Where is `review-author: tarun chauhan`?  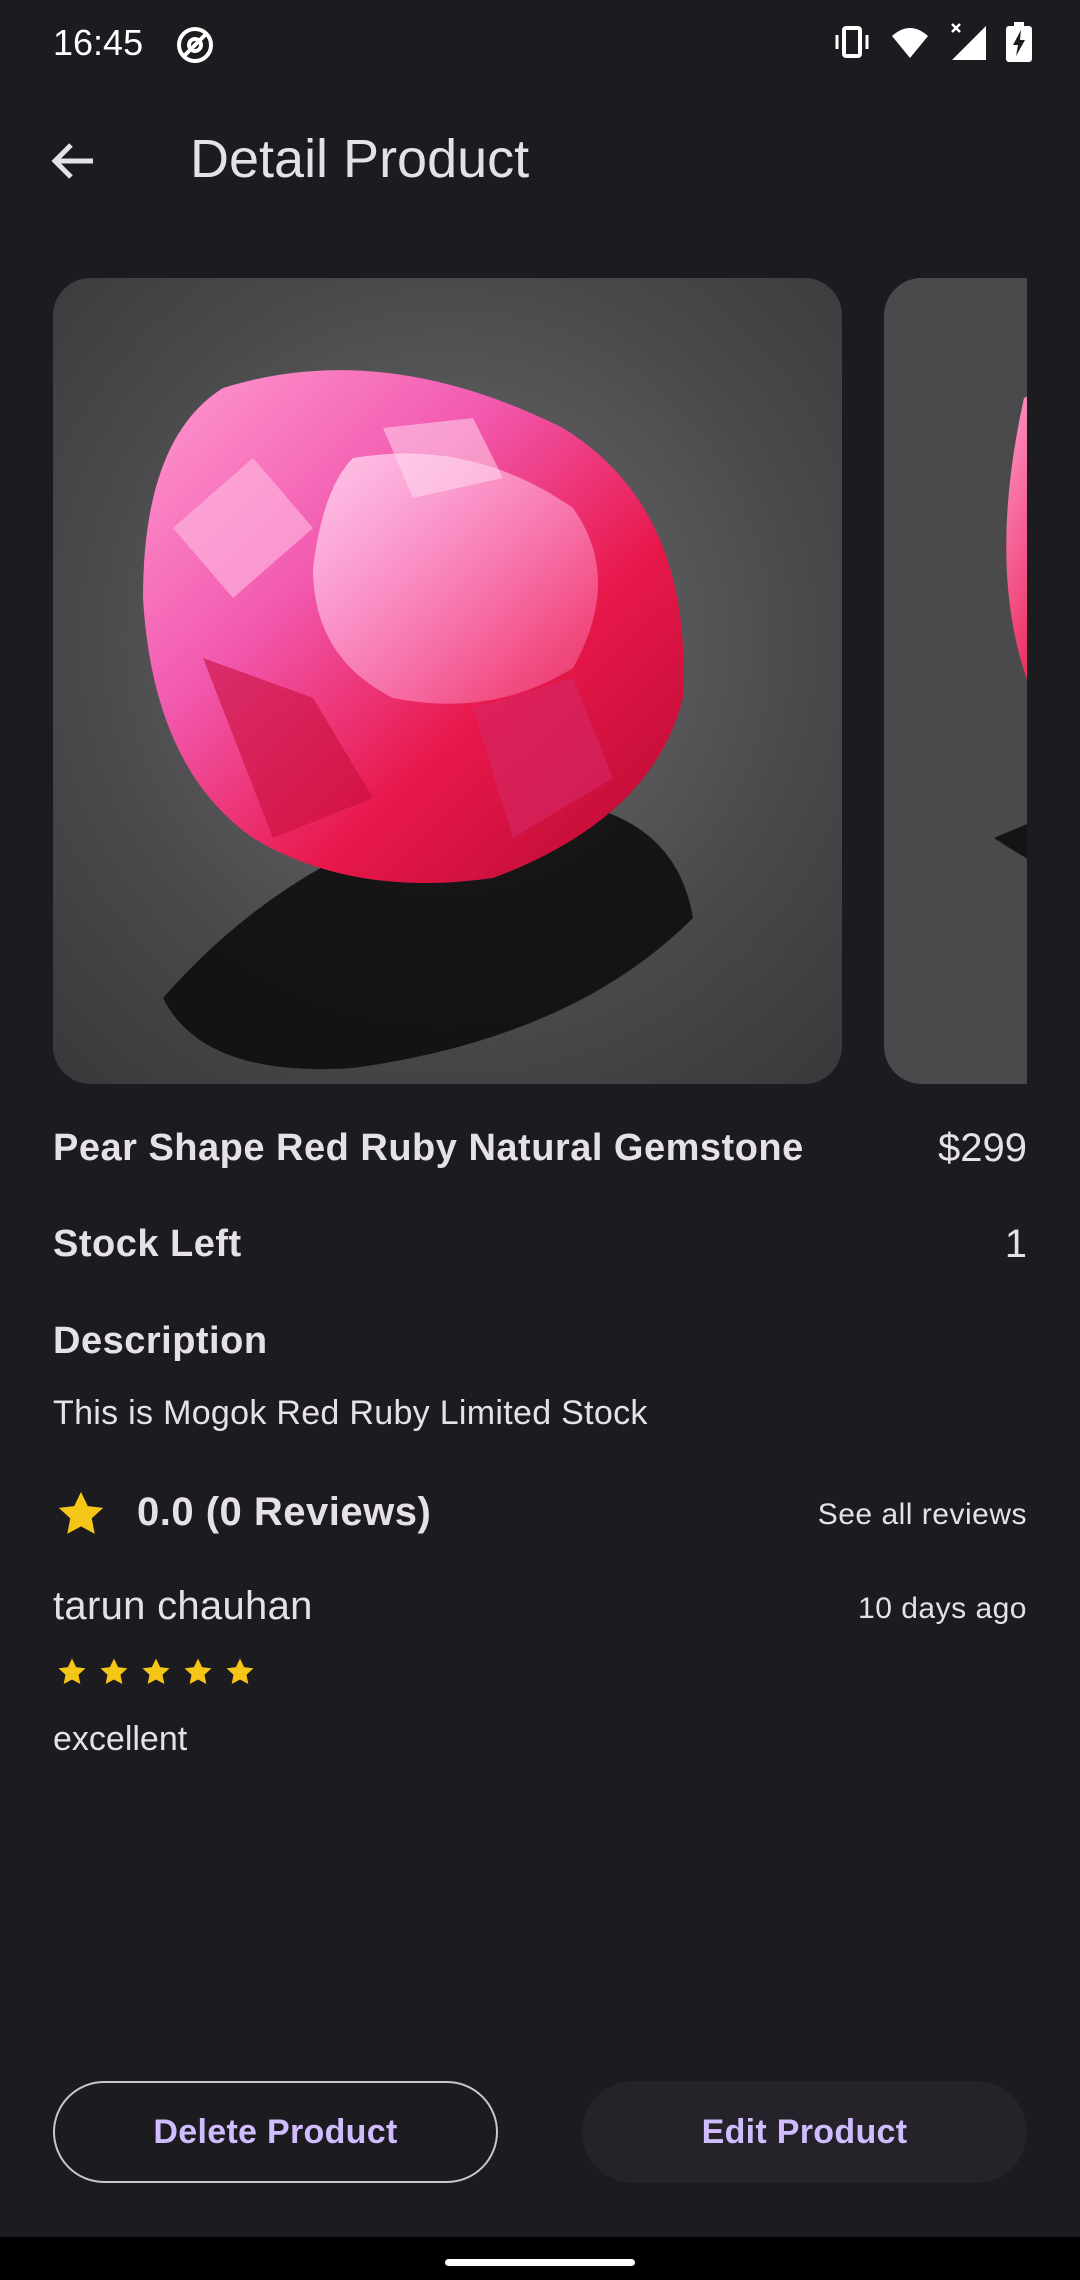
review-author: tarun chauhan is located at coordinates (183, 1606).